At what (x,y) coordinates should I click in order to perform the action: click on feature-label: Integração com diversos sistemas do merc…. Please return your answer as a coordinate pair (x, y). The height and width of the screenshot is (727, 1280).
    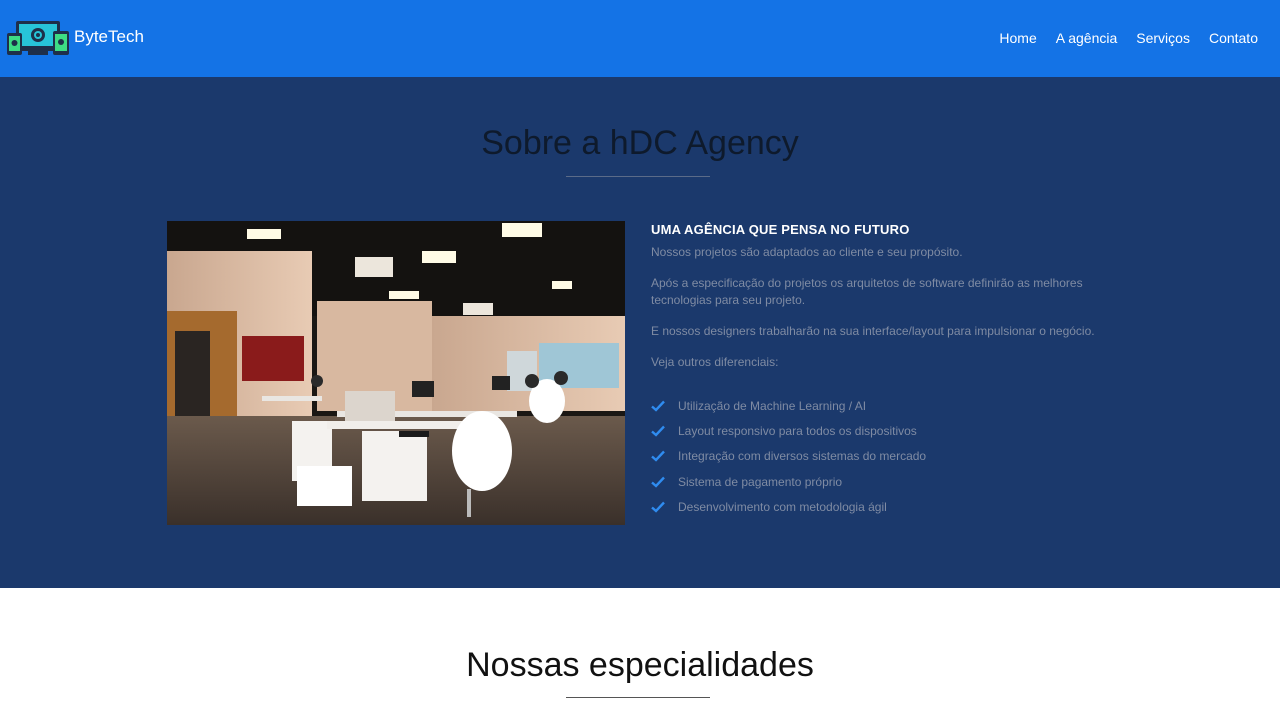
    Looking at the image, I should click on (802, 456).